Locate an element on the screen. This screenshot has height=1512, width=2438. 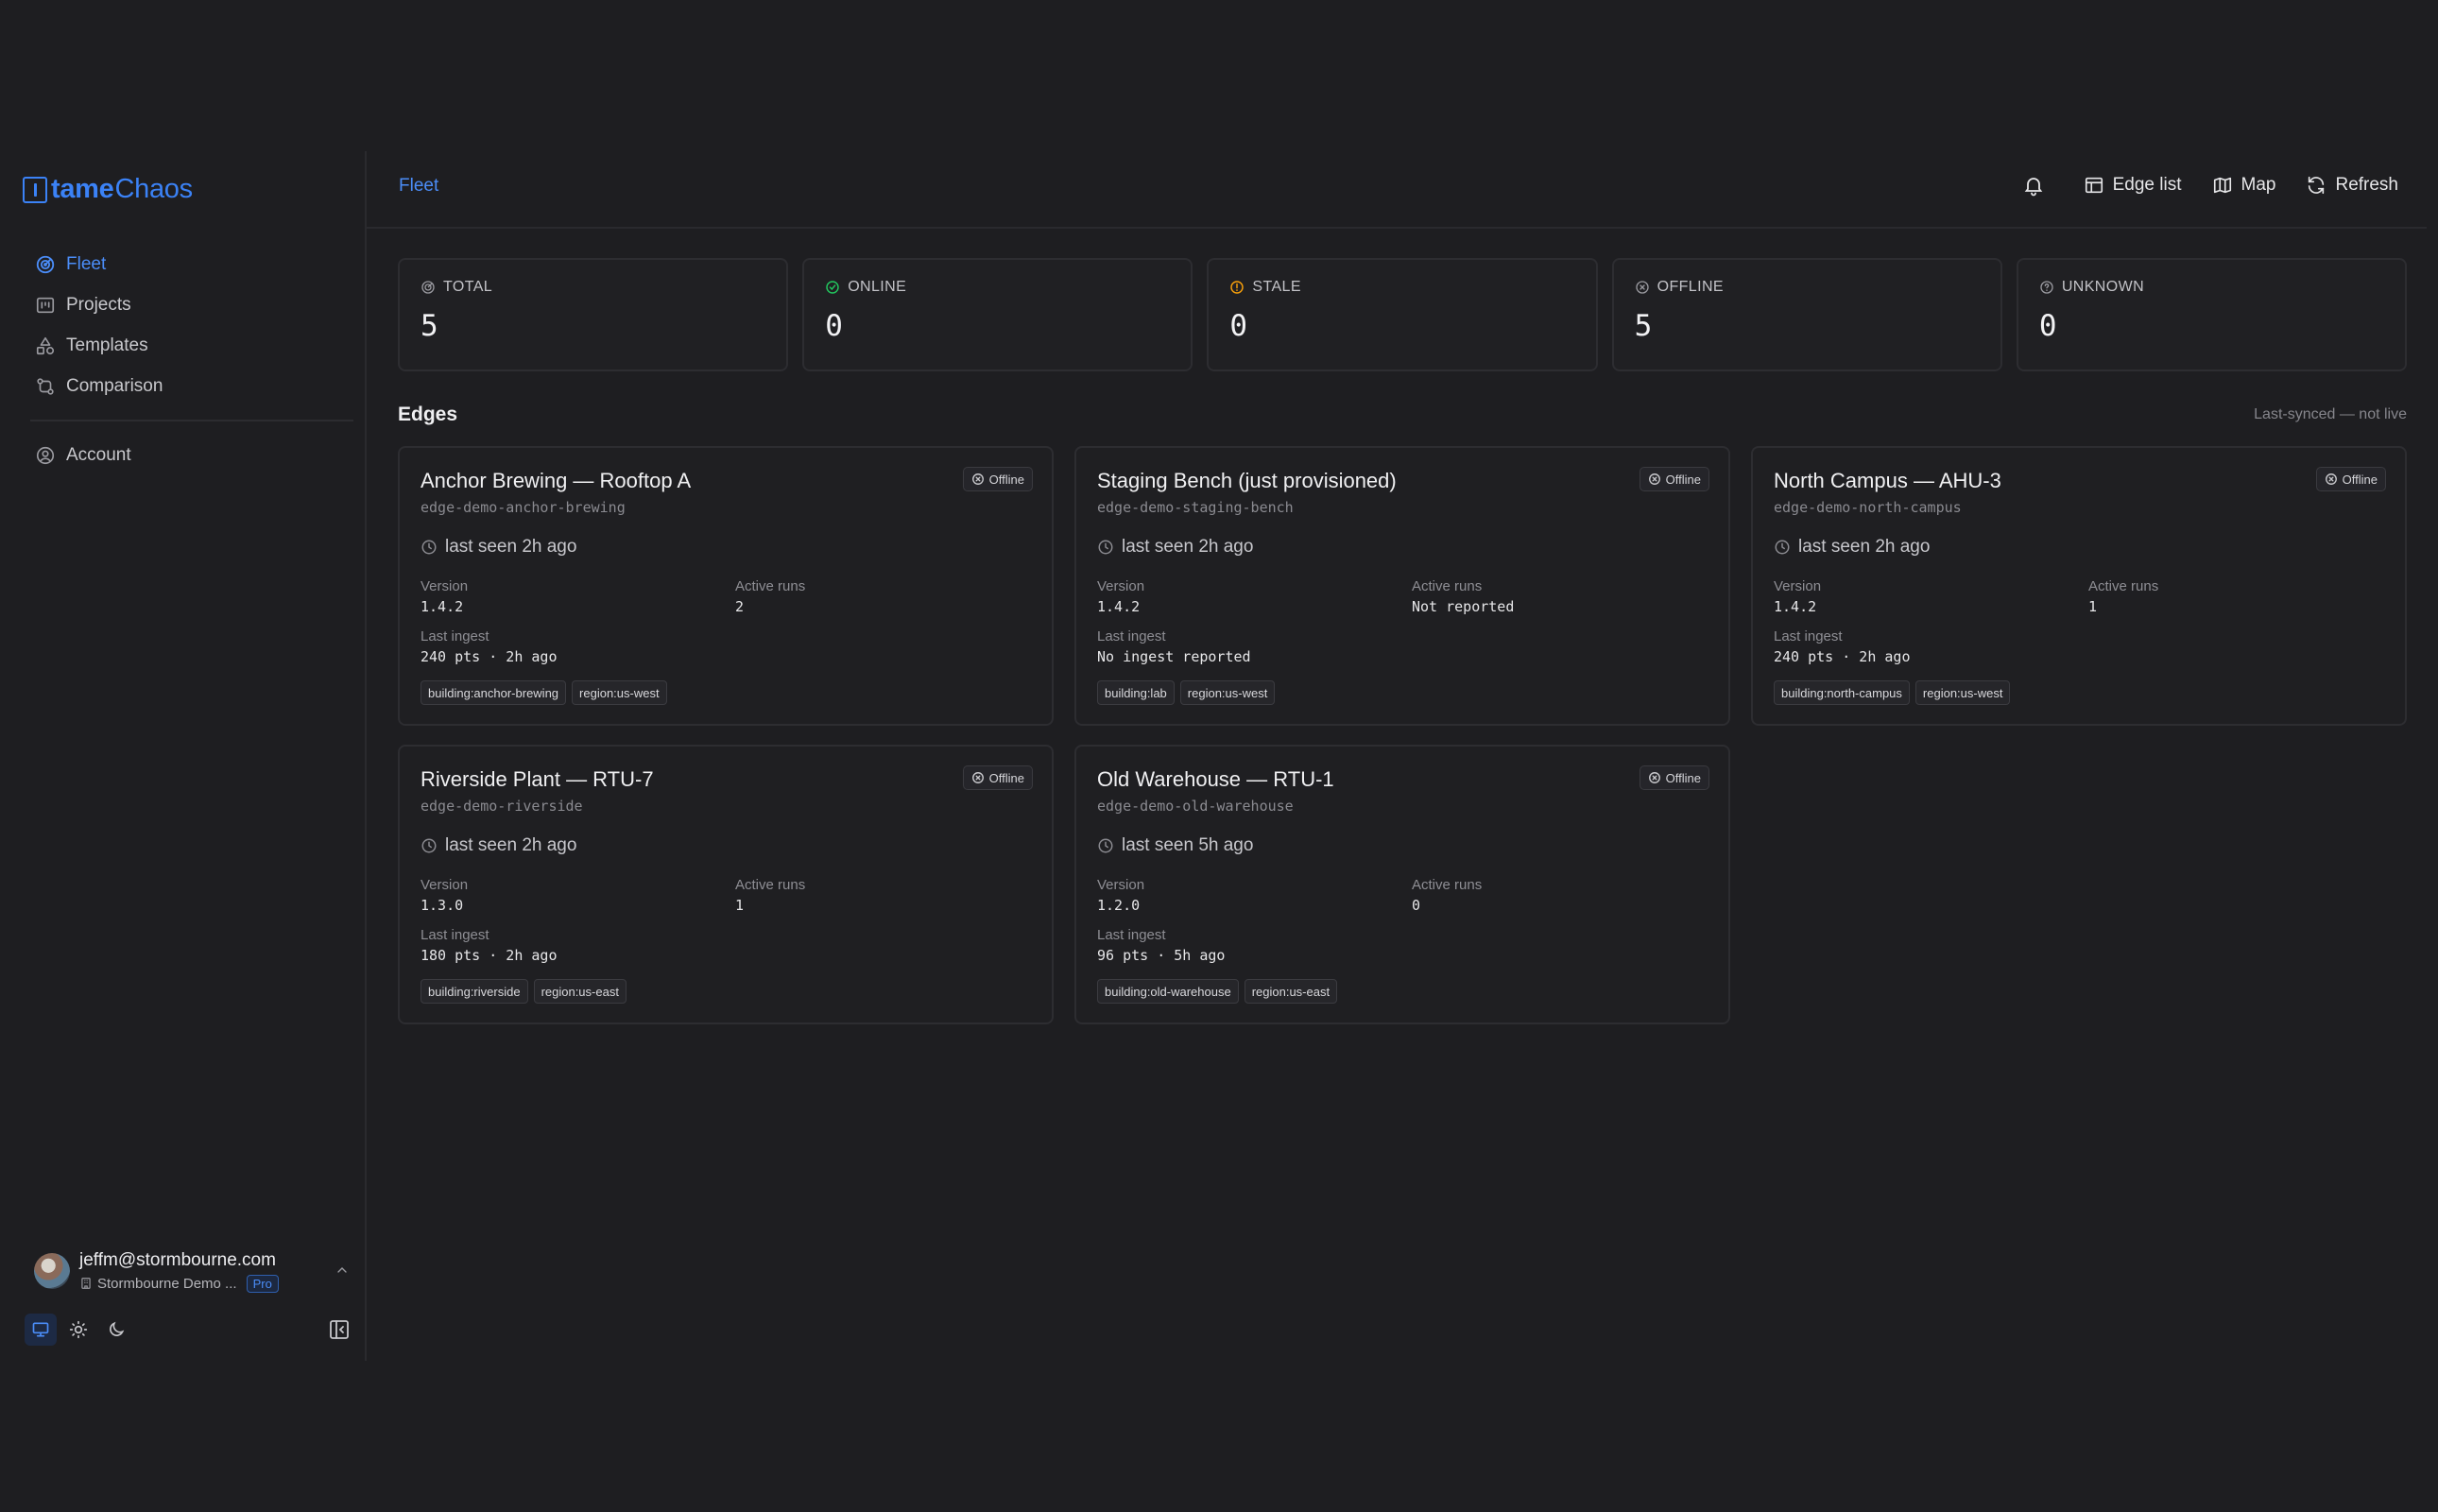
brand-logo: tame Chaos is located at coordinates (108, 189).